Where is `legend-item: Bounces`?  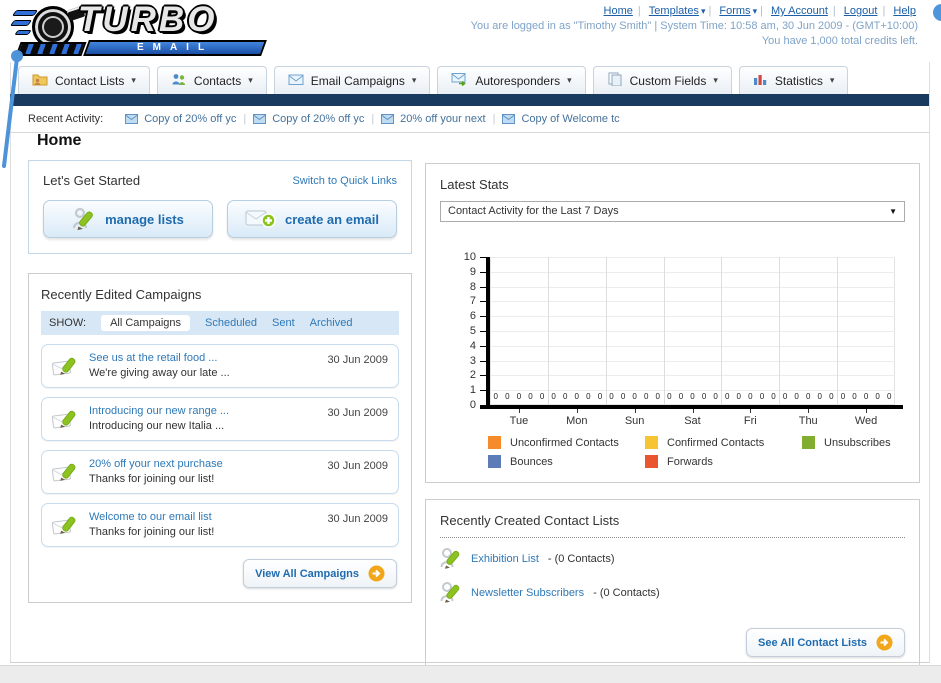 legend-item: Bounces is located at coordinates (566, 461).